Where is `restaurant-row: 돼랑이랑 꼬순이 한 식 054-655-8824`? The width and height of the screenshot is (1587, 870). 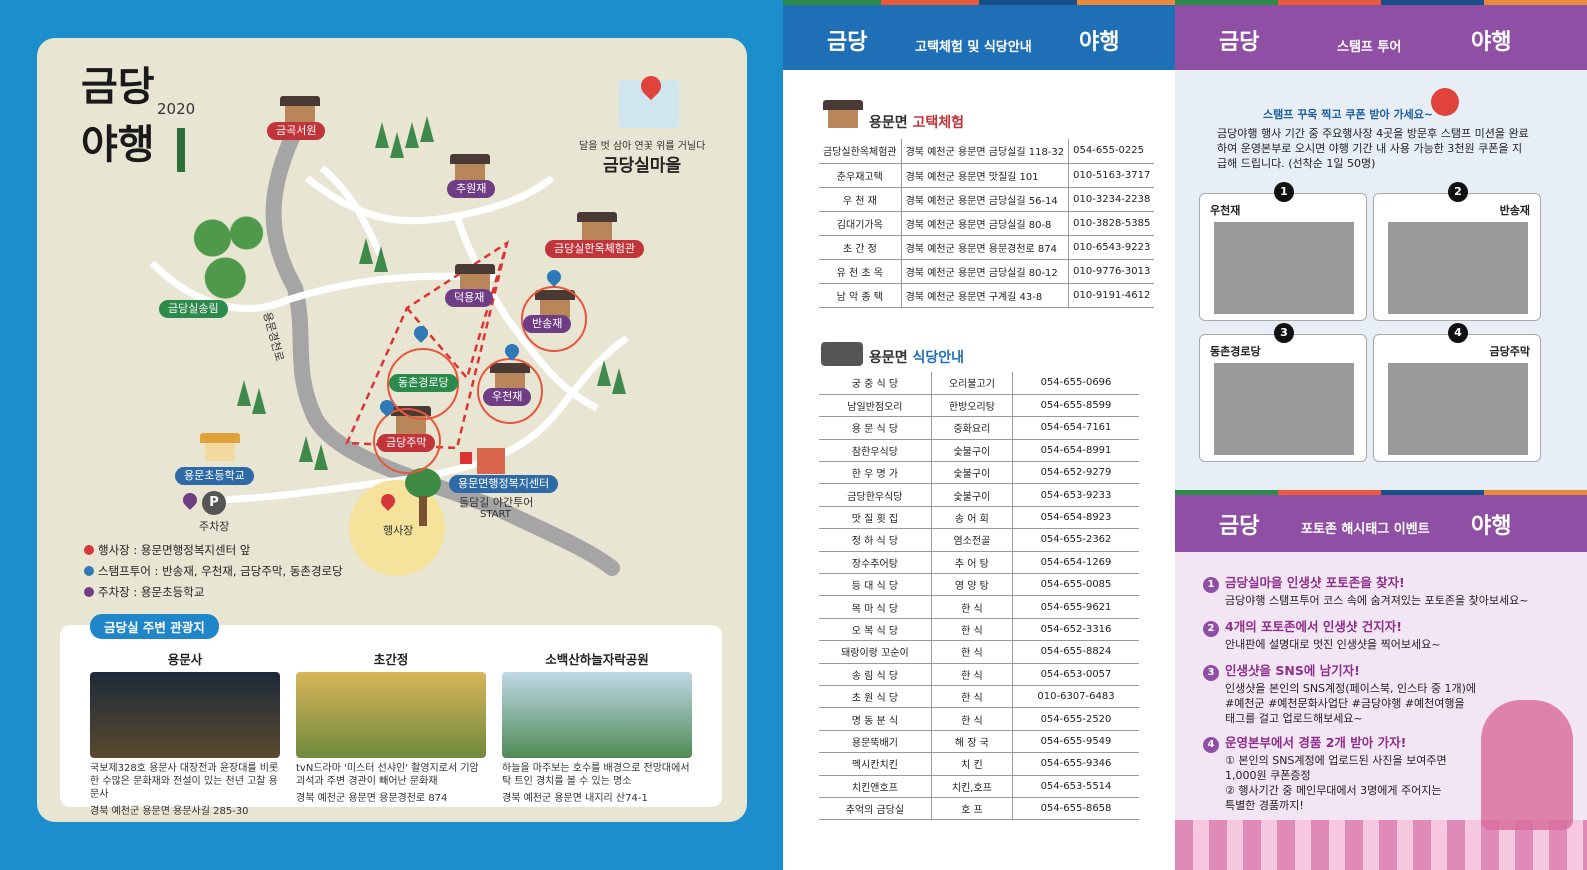
restaurant-row: 돼랑이랑 꼬순이 한 식 054-655-8824 is located at coordinates (979, 652).